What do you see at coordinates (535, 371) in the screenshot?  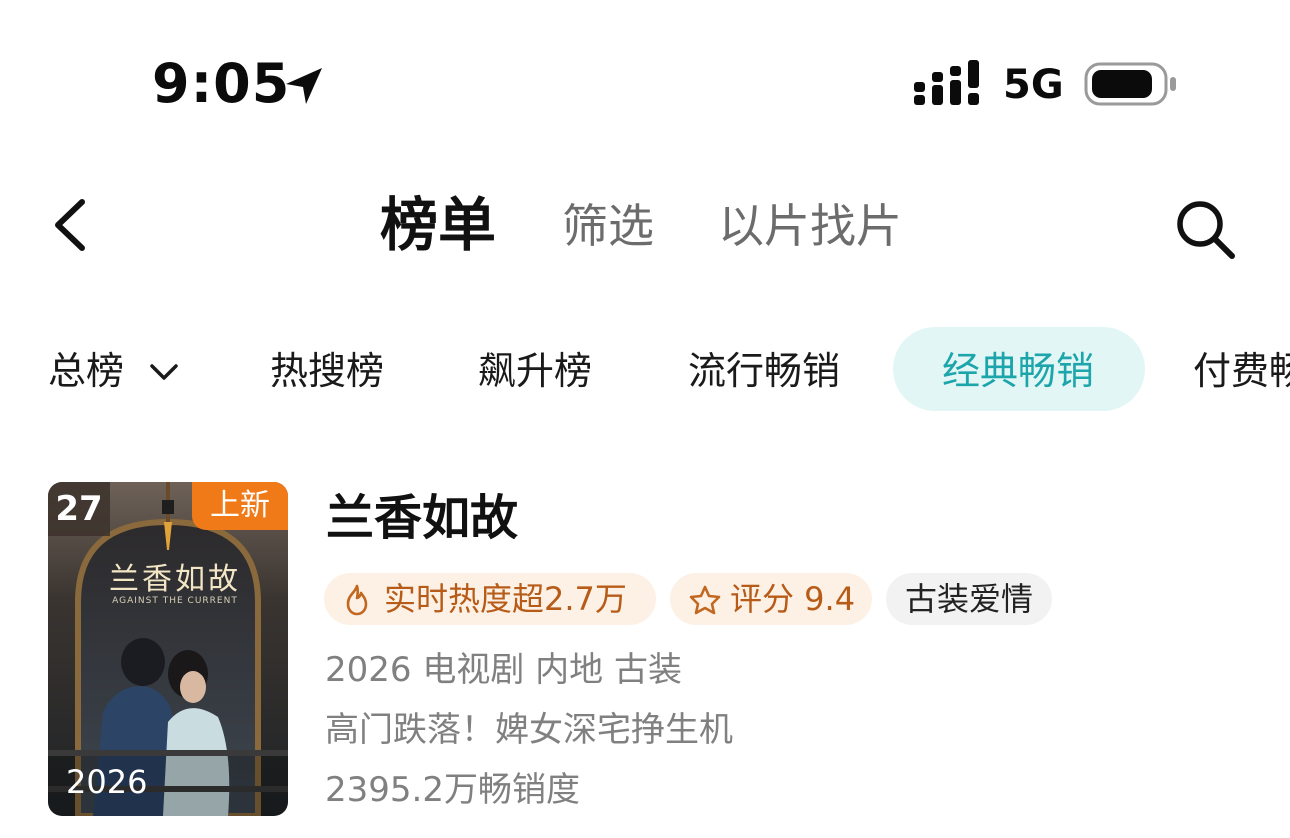 I see `category-rising: 飙升榜` at bounding box center [535, 371].